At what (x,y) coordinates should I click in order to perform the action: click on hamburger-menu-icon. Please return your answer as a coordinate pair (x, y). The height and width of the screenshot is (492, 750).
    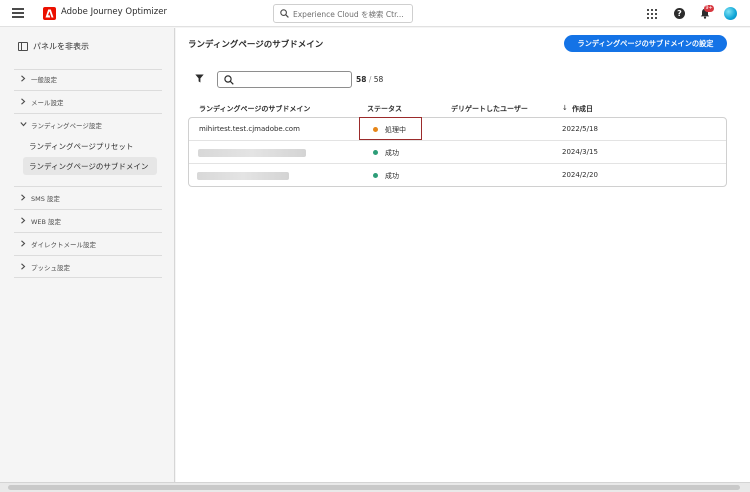
    Looking at the image, I should click on (18, 13).